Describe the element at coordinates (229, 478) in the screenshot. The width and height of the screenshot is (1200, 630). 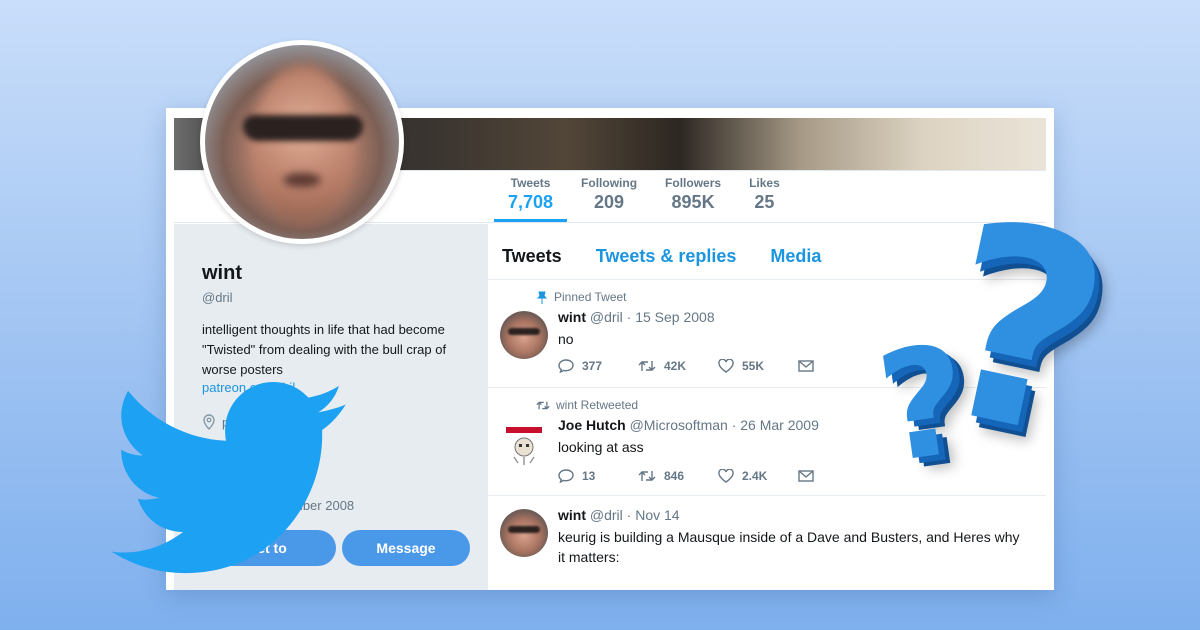
I see `twitter-bird-icon` at that location.